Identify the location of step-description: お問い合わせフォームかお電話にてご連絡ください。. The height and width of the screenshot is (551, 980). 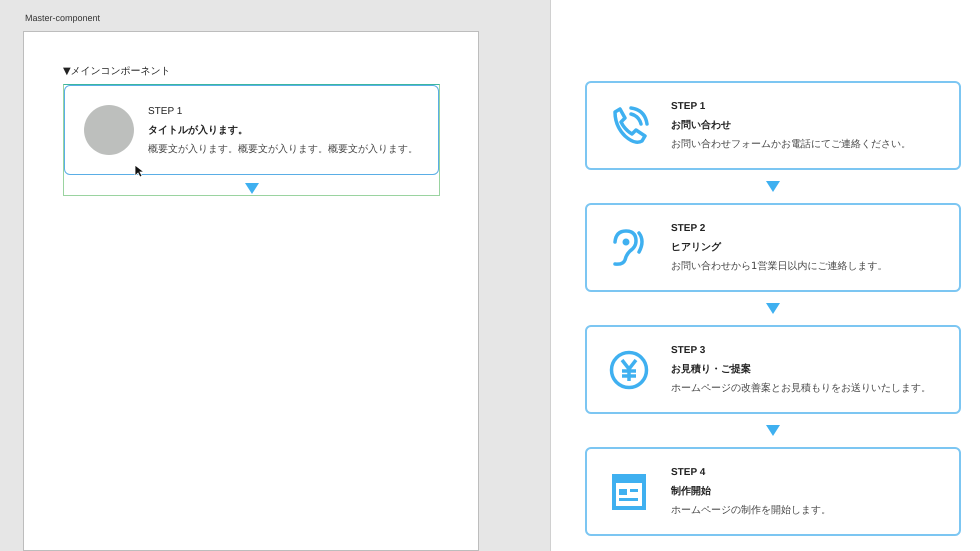
(791, 145).